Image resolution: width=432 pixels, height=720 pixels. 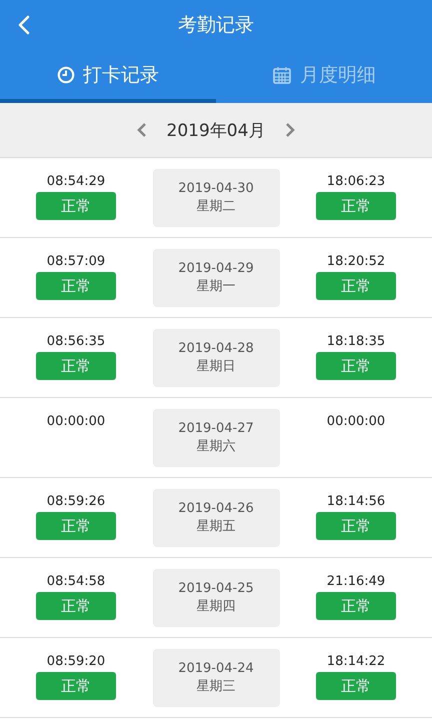 What do you see at coordinates (216, 206) in the screenshot?
I see `weekday-text: 星期二` at bounding box center [216, 206].